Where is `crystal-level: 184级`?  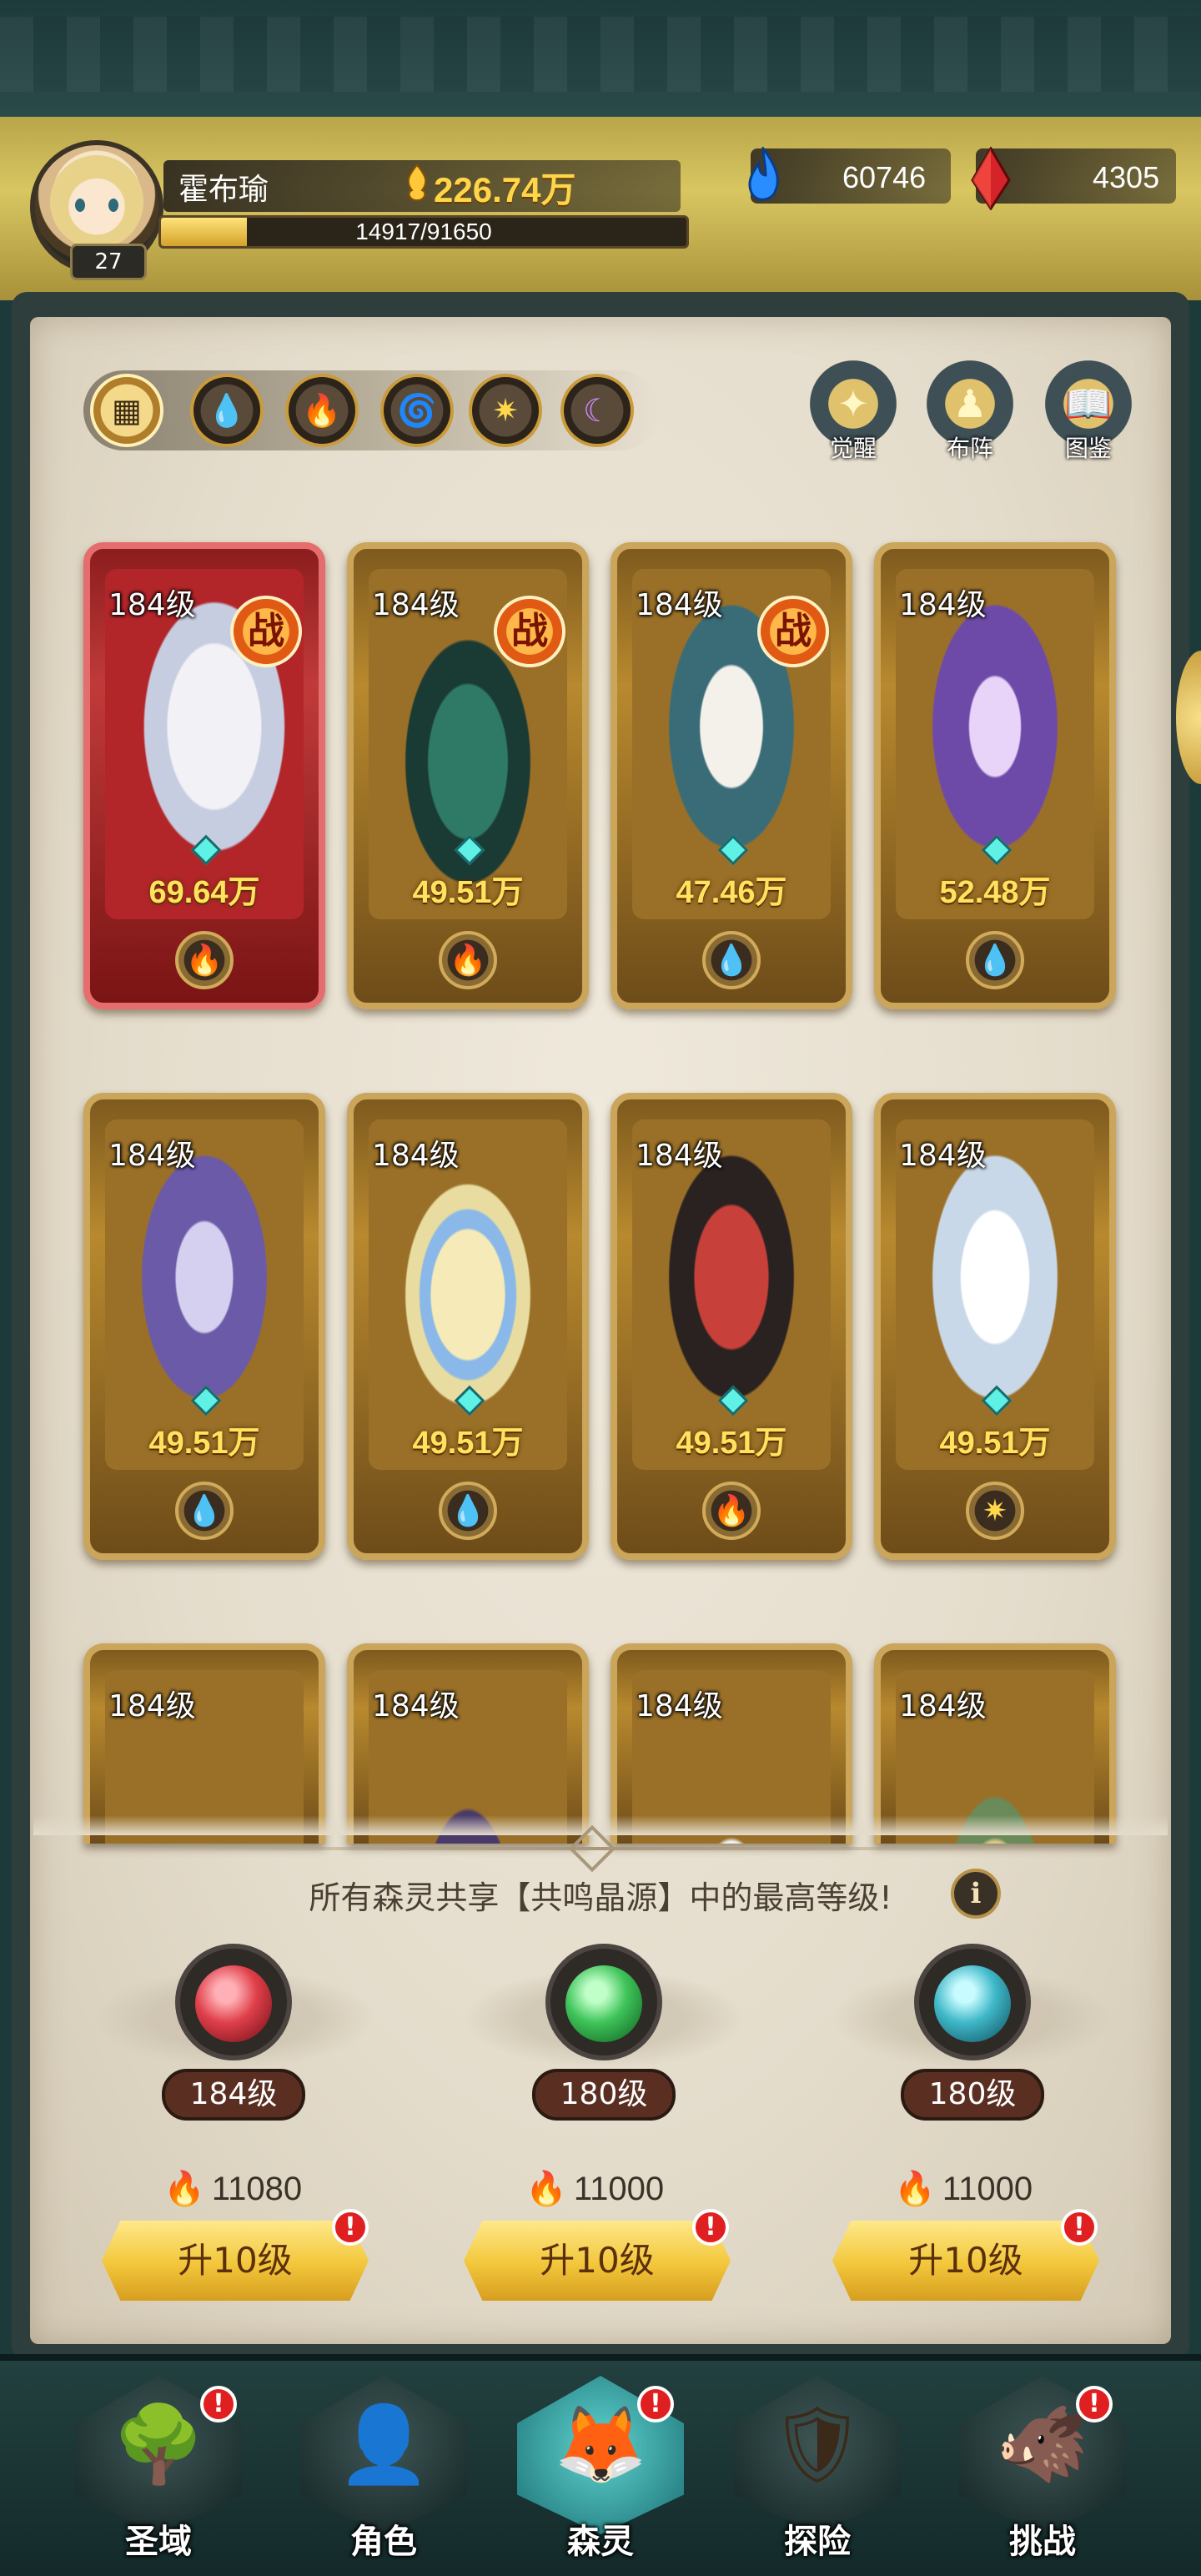 crystal-level: 184级 is located at coordinates (234, 2095).